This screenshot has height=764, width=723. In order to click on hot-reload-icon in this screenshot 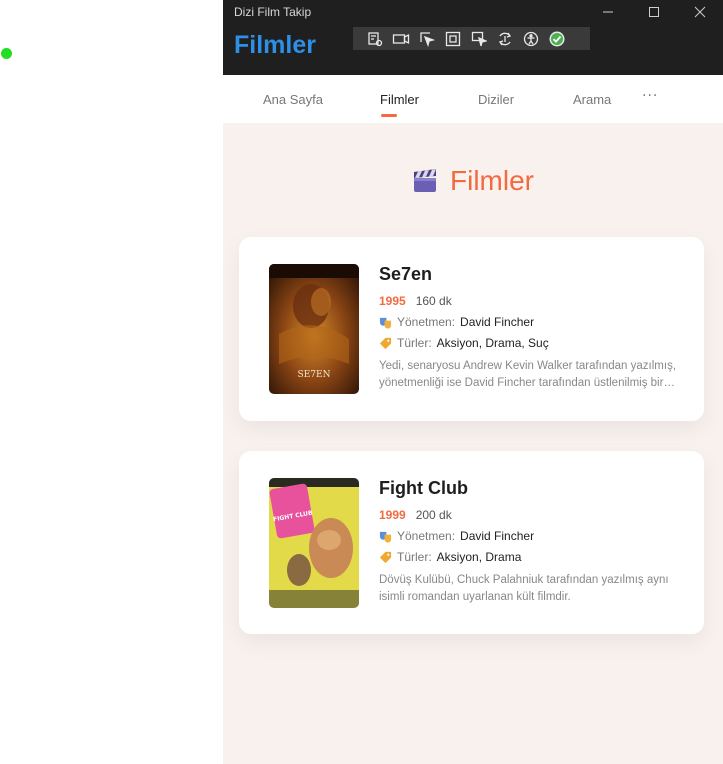, I will do `click(504, 38)`.